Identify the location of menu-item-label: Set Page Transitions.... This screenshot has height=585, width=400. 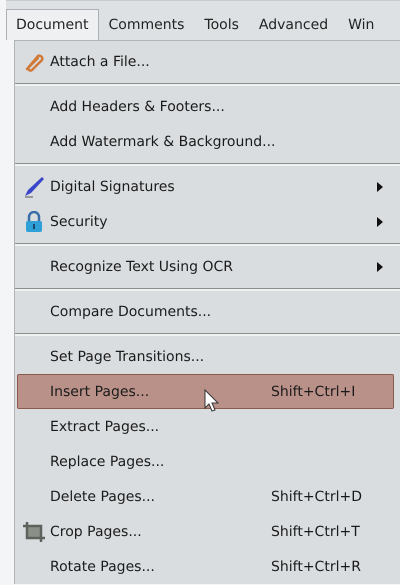
(128, 356).